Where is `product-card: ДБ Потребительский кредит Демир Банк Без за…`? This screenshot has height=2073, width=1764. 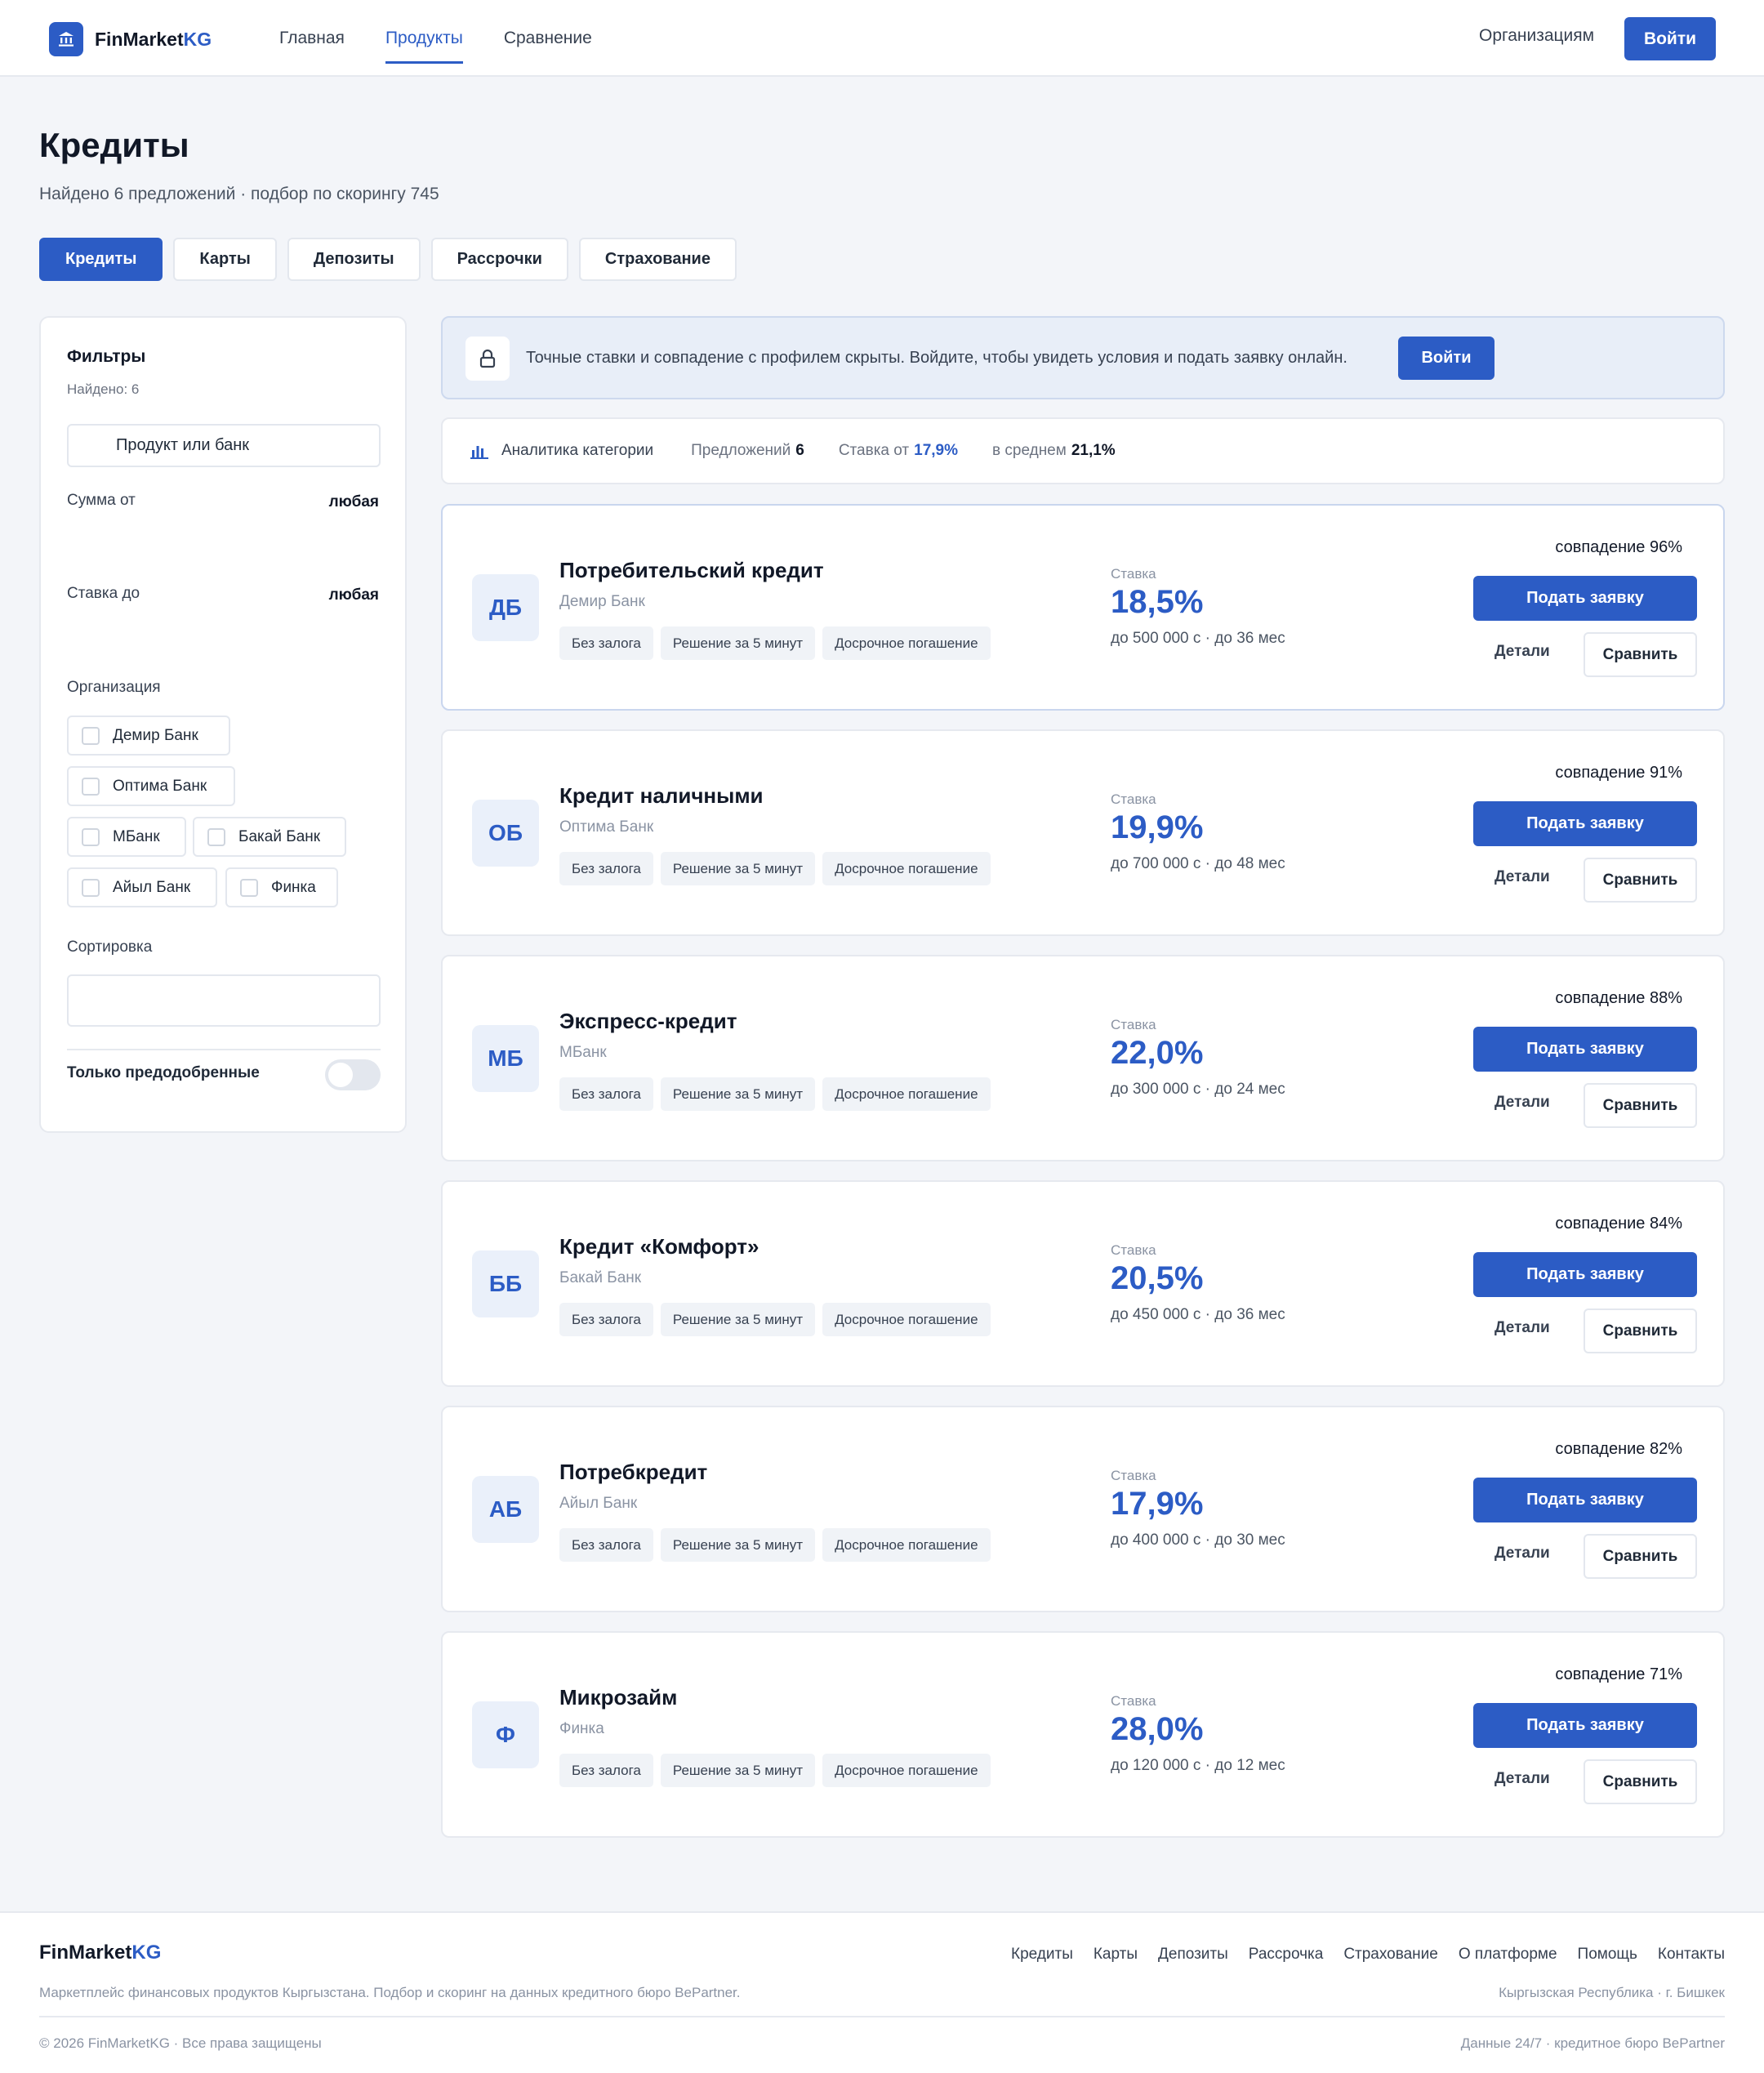
product-card: ДБ Потребительский кредит Демир Банк Без за… is located at coordinates (1083, 607).